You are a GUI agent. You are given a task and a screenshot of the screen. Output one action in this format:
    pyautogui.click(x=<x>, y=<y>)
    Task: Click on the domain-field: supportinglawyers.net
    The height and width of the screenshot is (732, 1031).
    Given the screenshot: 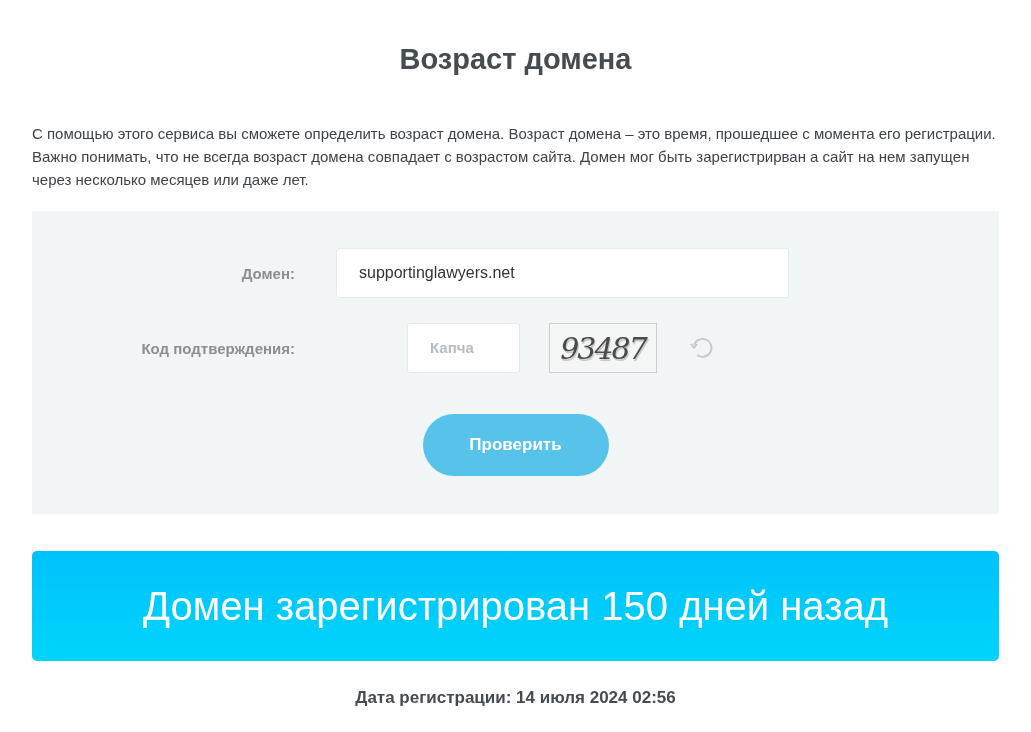 What is the action you would take?
    pyautogui.click(x=562, y=273)
    